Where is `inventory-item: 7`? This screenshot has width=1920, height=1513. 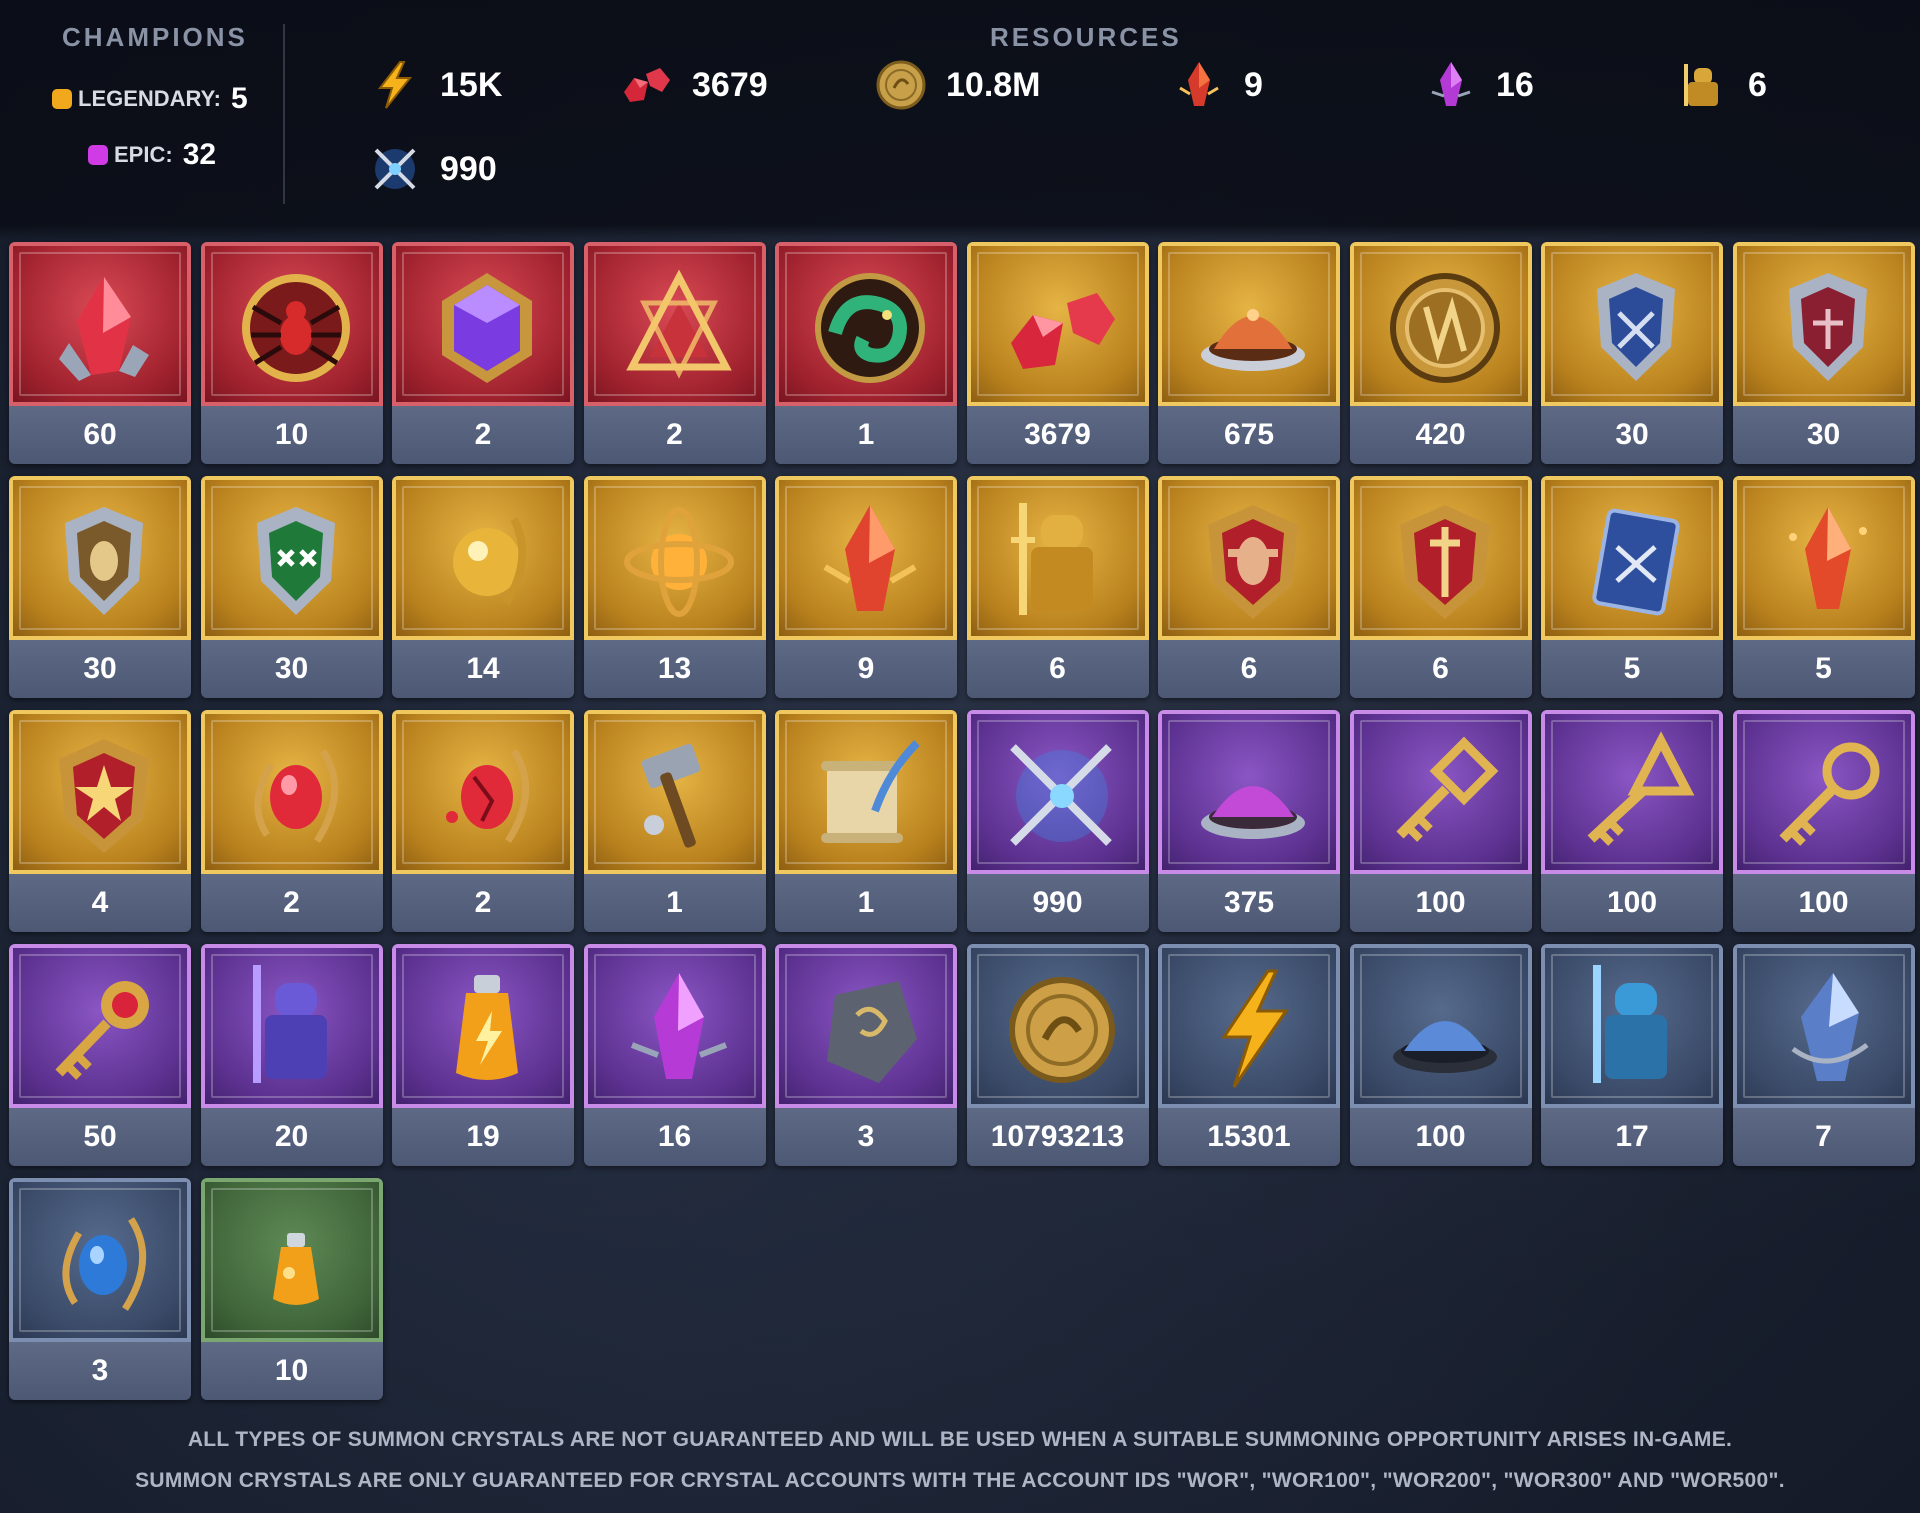
inventory-item: 7 is located at coordinates (1823, 1055).